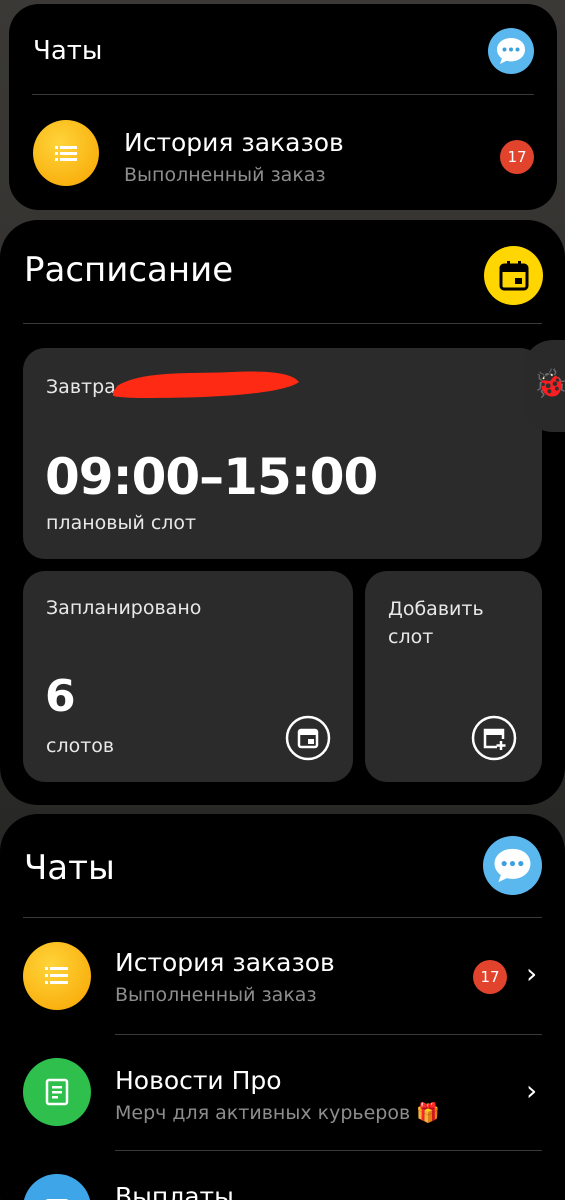 This screenshot has width=565, height=1200. Describe the element at coordinates (84, 387) in the screenshot. I see `tomorrow-label: Завтра,` at that location.